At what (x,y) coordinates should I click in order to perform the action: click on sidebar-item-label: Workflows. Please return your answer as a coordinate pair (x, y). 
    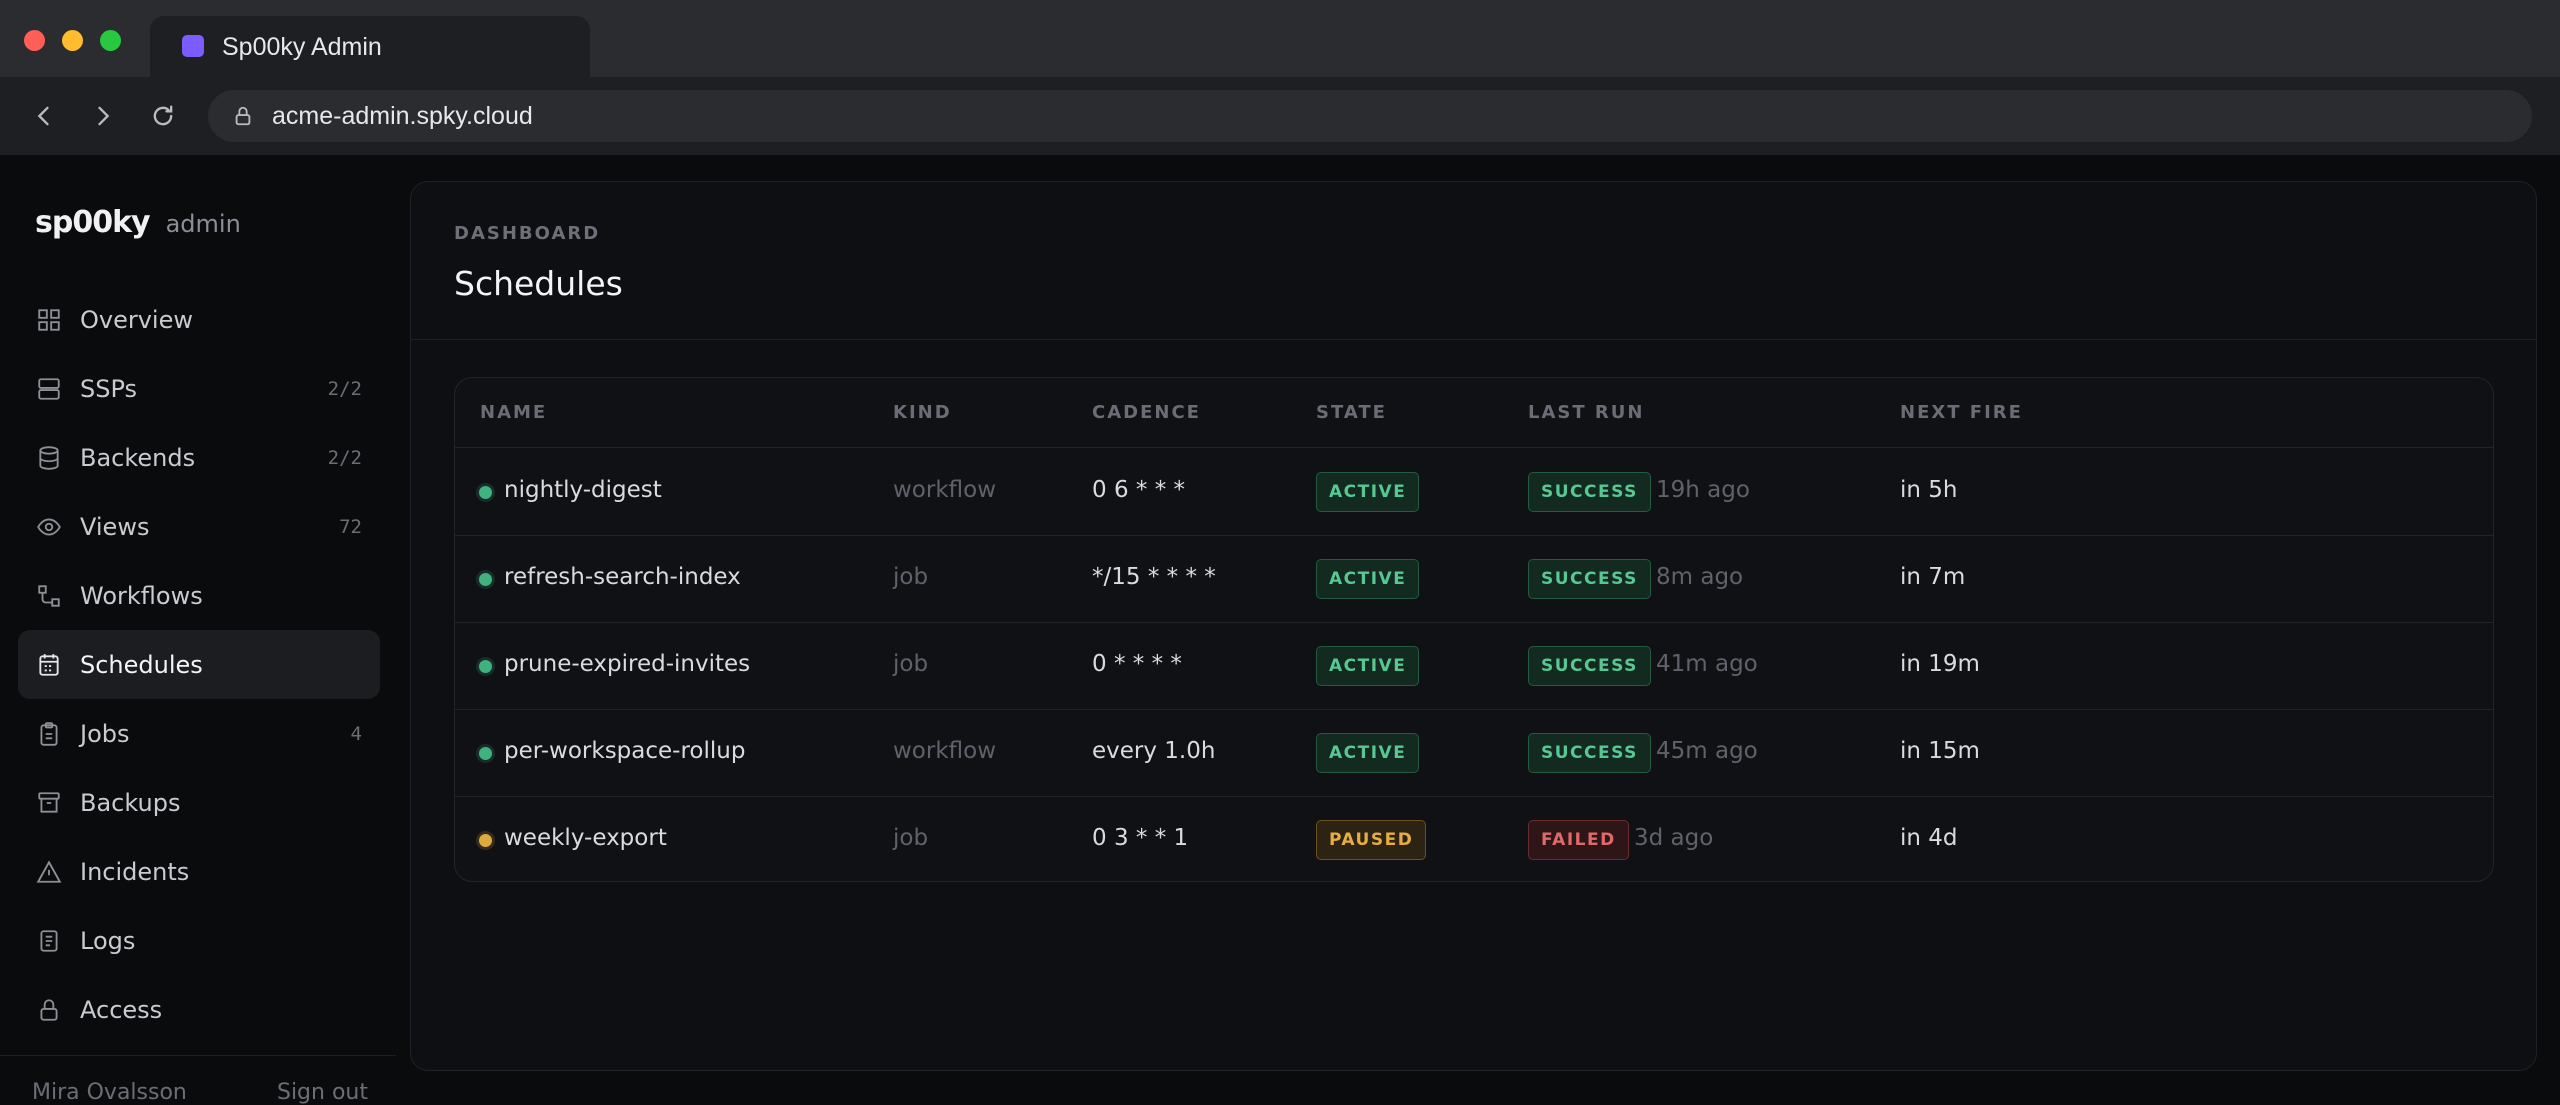
    Looking at the image, I should click on (141, 595).